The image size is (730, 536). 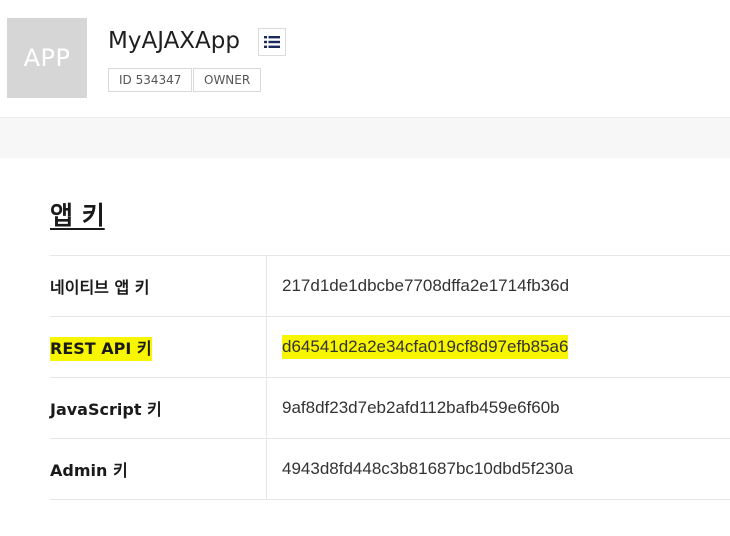 I want to click on key-label-cell: REST API 키, so click(x=158, y=347).